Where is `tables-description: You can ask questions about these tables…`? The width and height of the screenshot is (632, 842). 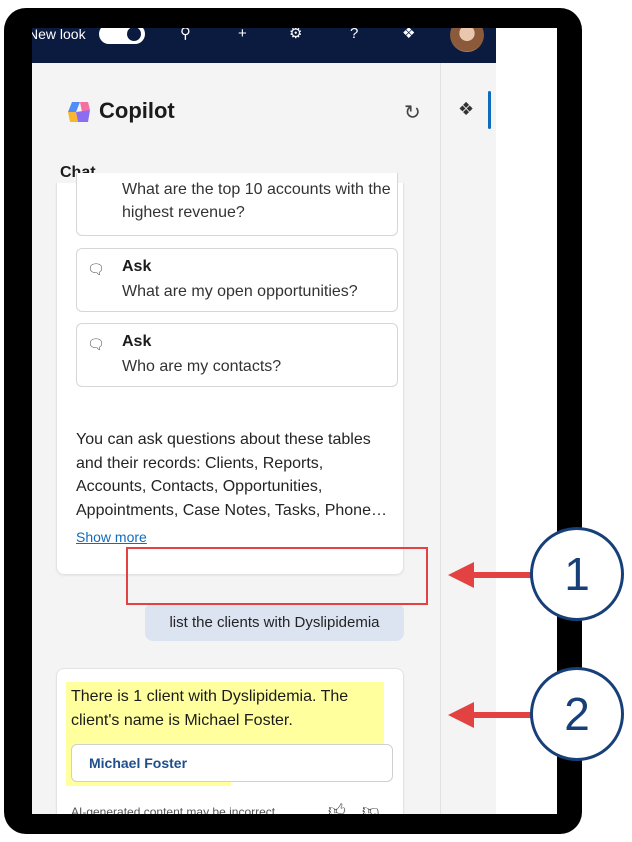
tables-description: You can ask questions about these tables… is located at coordinates (231, 475).